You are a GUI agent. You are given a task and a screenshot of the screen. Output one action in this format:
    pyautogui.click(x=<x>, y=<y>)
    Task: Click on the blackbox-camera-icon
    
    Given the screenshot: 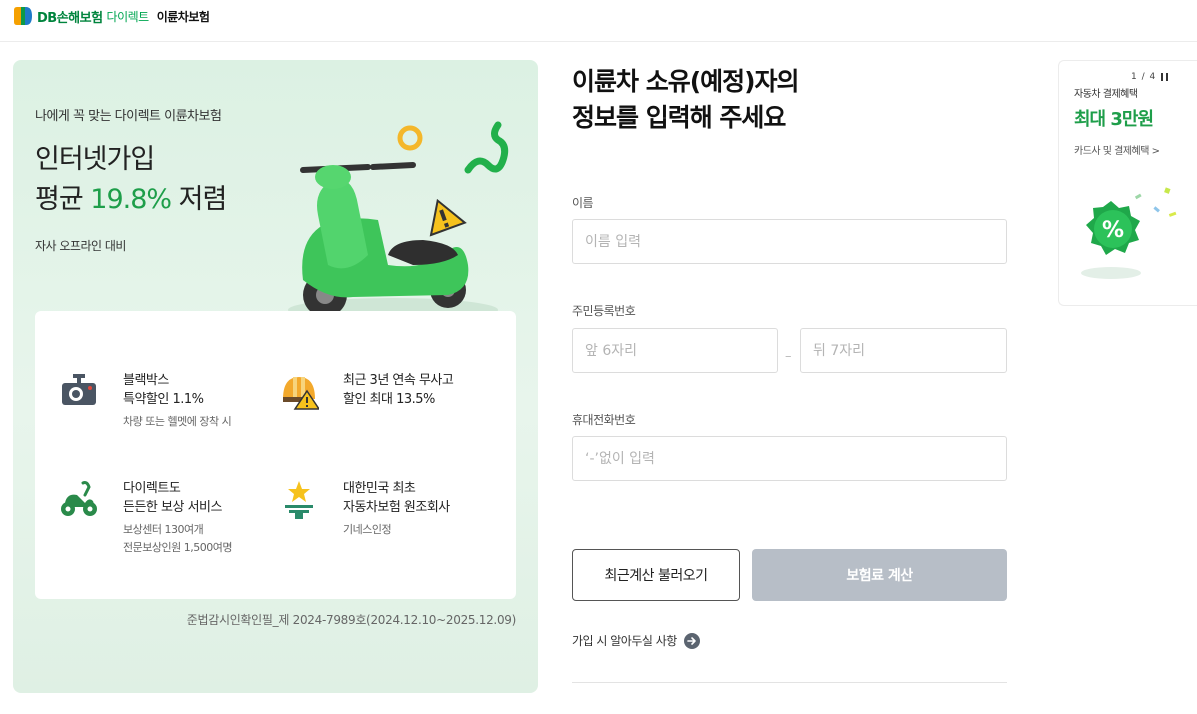 What is the action you would take?
    pyautogui.click(x=79, y=389)
    